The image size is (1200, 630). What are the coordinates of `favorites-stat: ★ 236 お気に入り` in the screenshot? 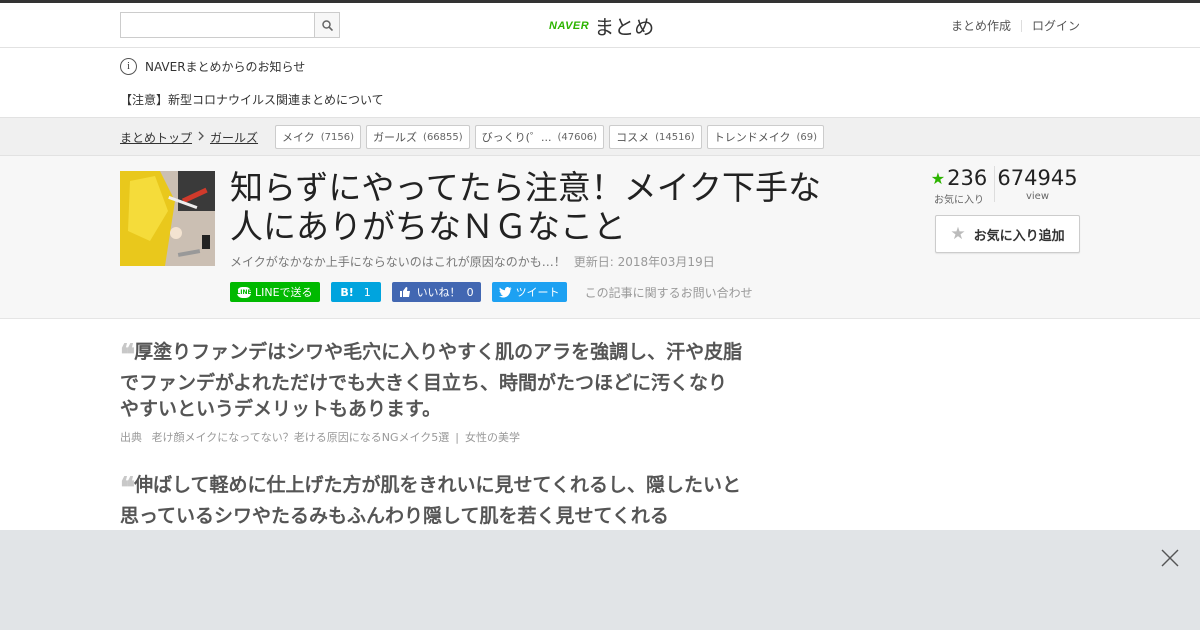 It's located at (959, 186).